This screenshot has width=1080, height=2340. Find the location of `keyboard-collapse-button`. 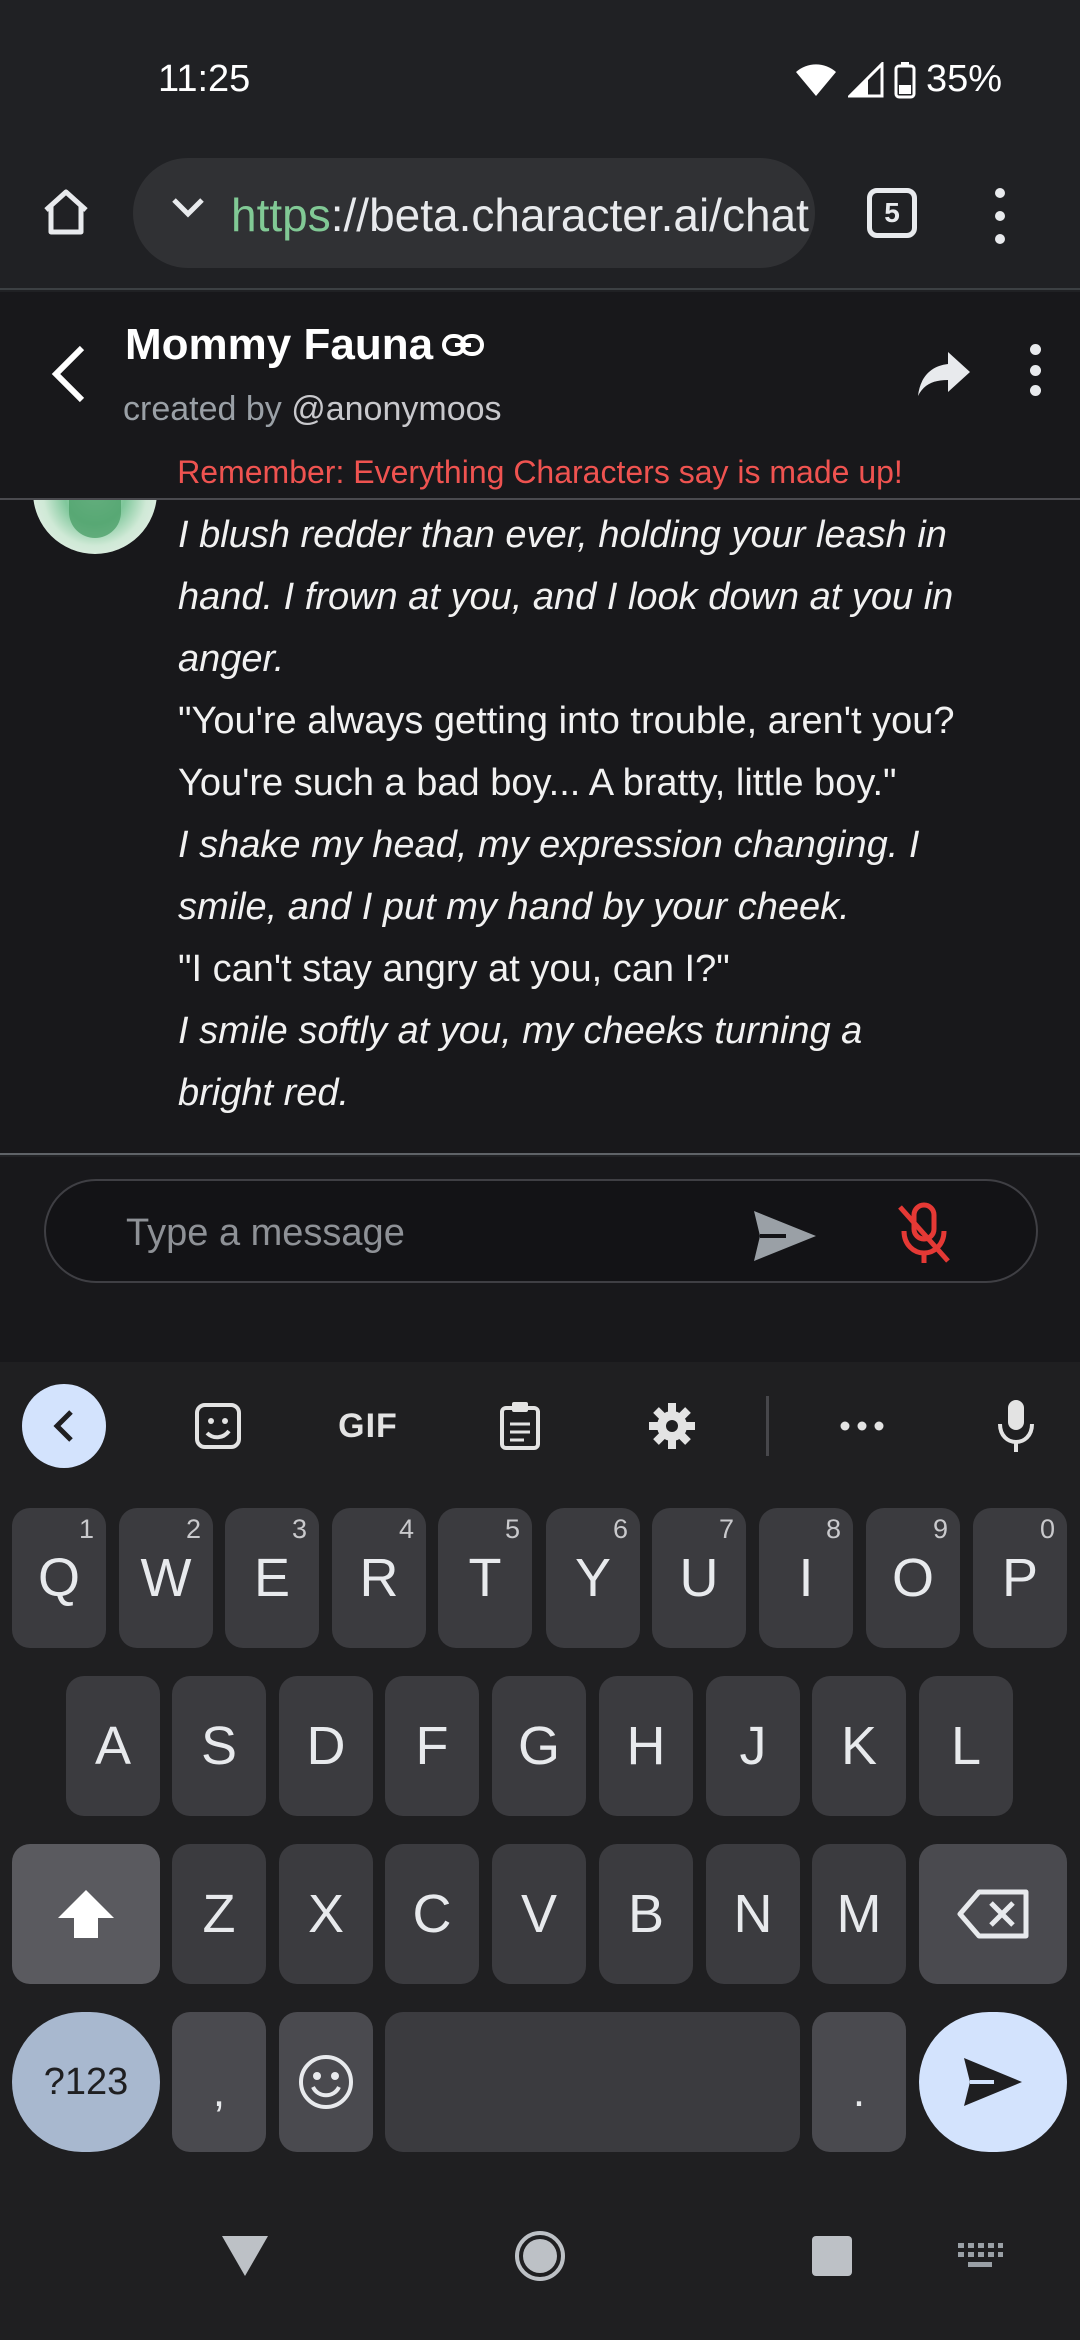

keyboard-collapse-button is located at coordinates (64, 1426).